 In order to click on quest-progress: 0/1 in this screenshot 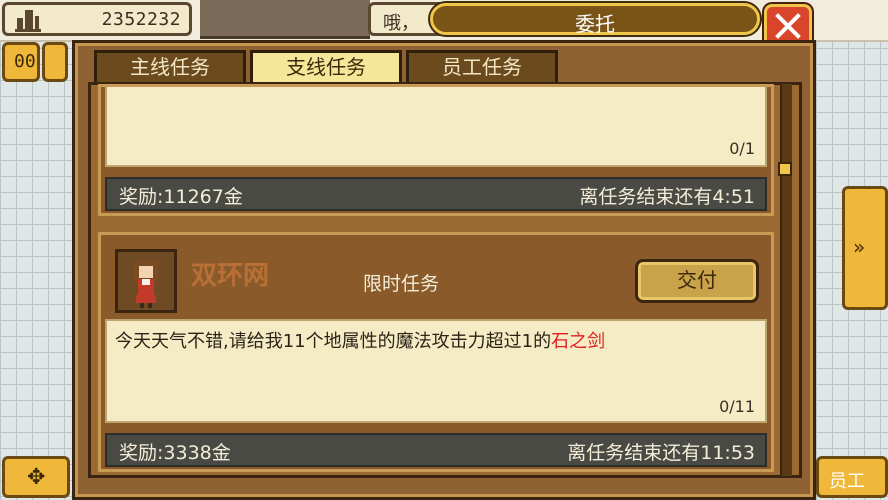, I will do `click(742, 148)`.